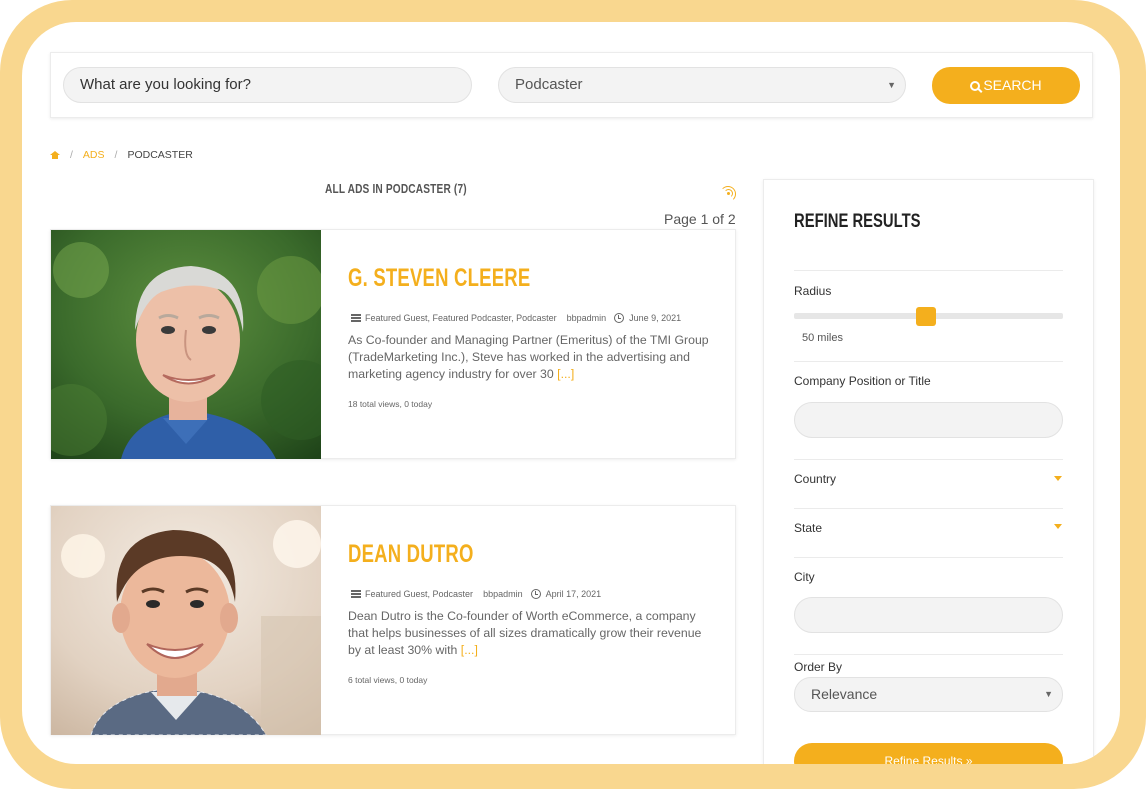  What do you see at coordinates (862, 381) in the screenshot?
I see `company-position-label: Company Position or Title` at bounding box center [862, 381].